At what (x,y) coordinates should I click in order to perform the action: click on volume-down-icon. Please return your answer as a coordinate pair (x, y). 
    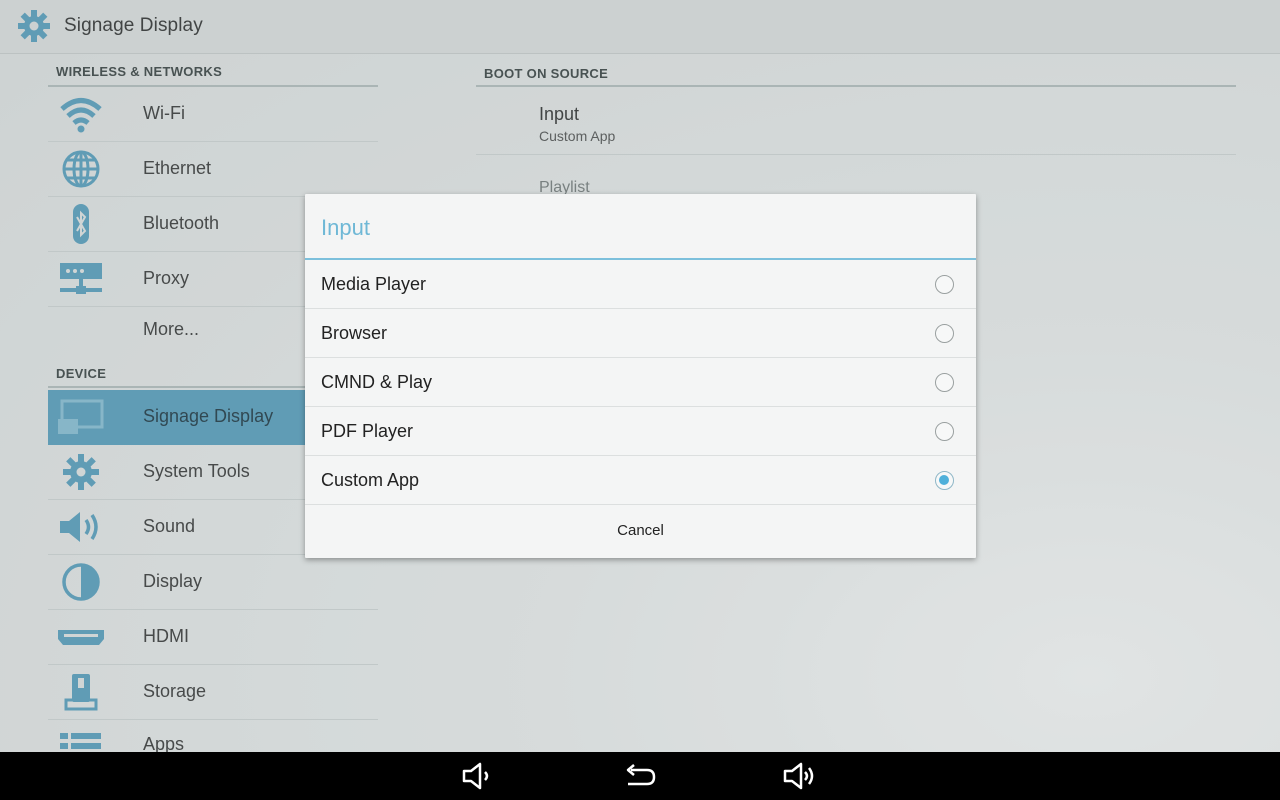
    Looking at the image, I should click on (478, 776).